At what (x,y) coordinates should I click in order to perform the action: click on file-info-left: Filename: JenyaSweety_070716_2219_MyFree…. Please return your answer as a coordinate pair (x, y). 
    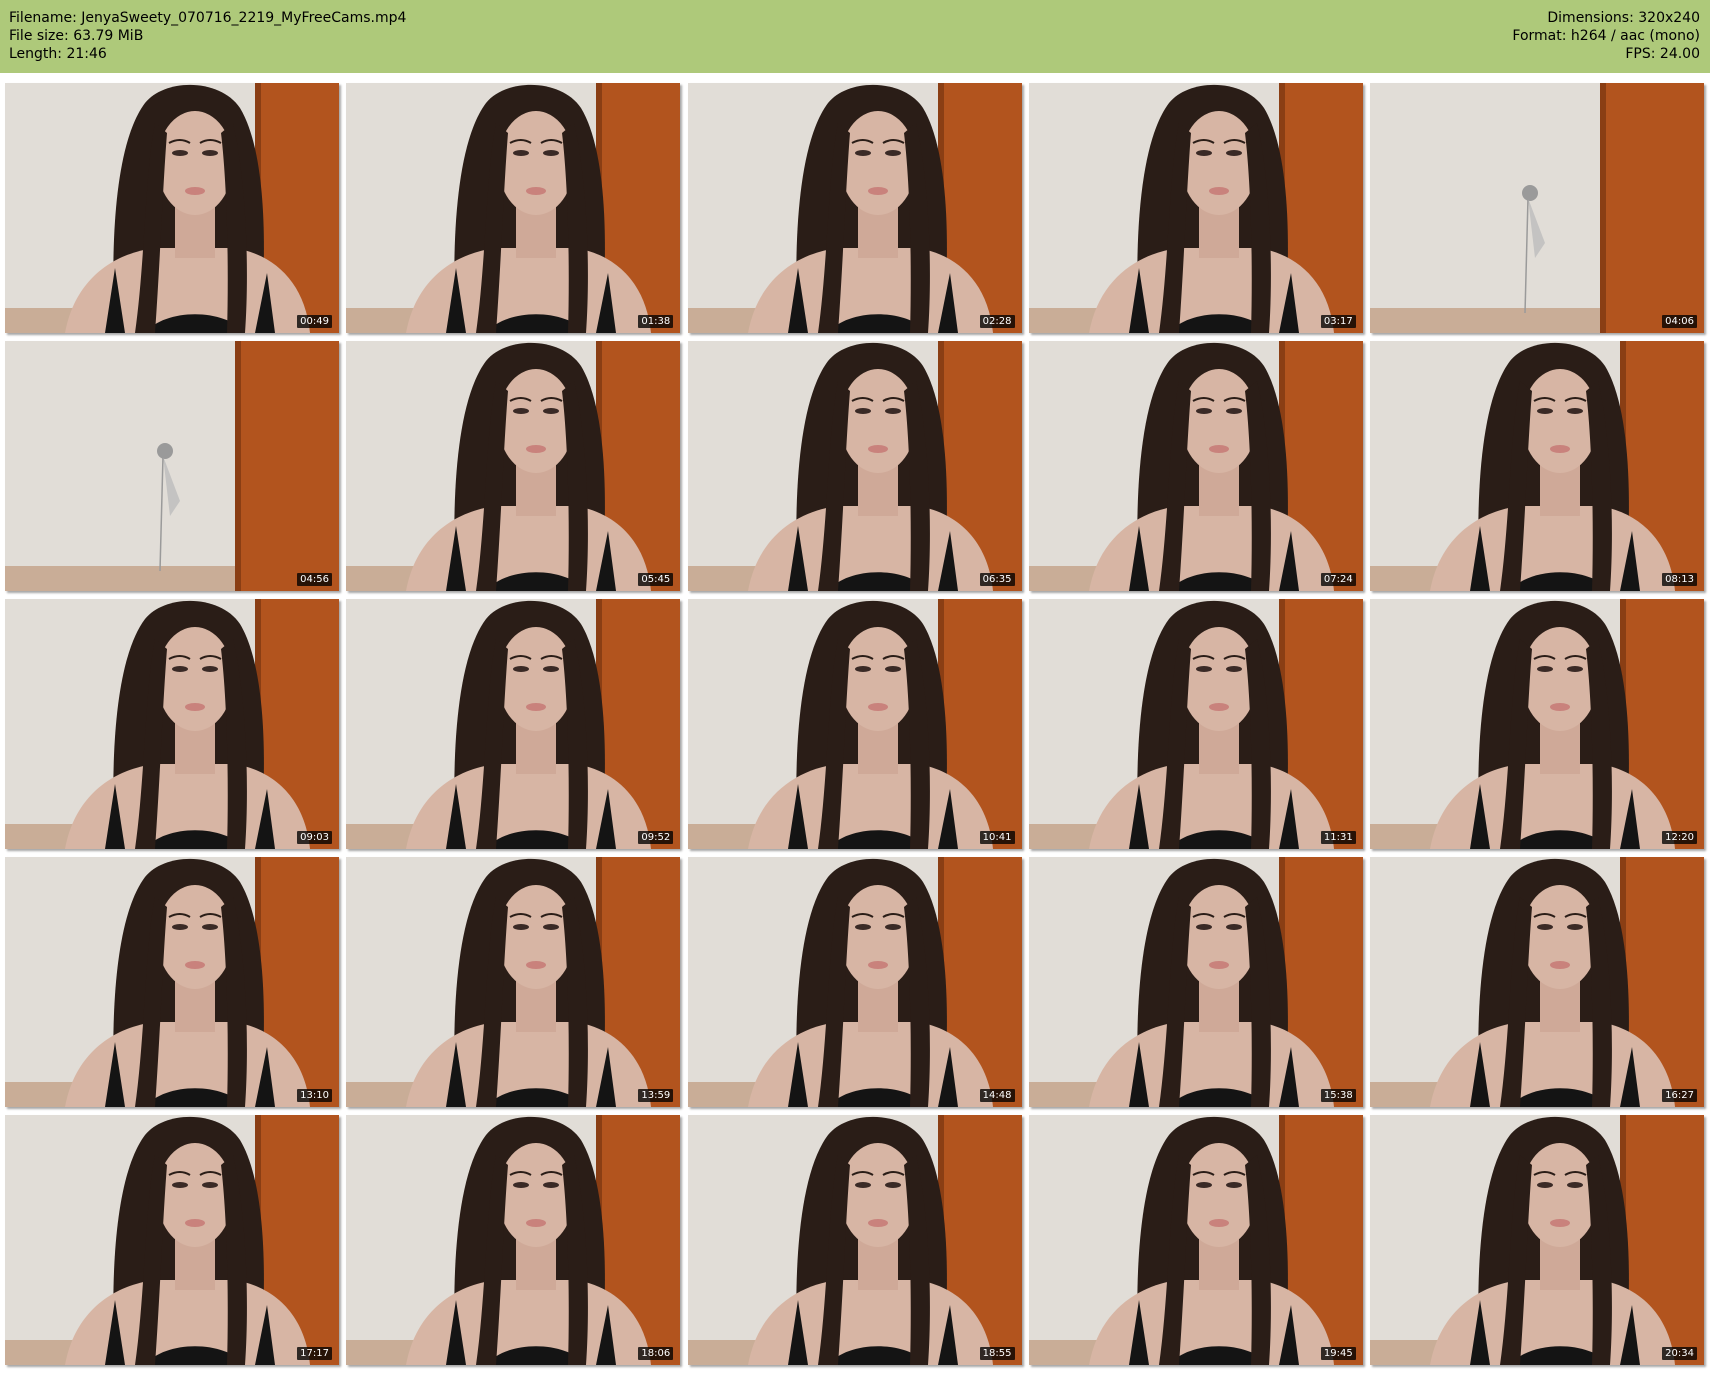
    Looking at the image, I should click on (207, 36).